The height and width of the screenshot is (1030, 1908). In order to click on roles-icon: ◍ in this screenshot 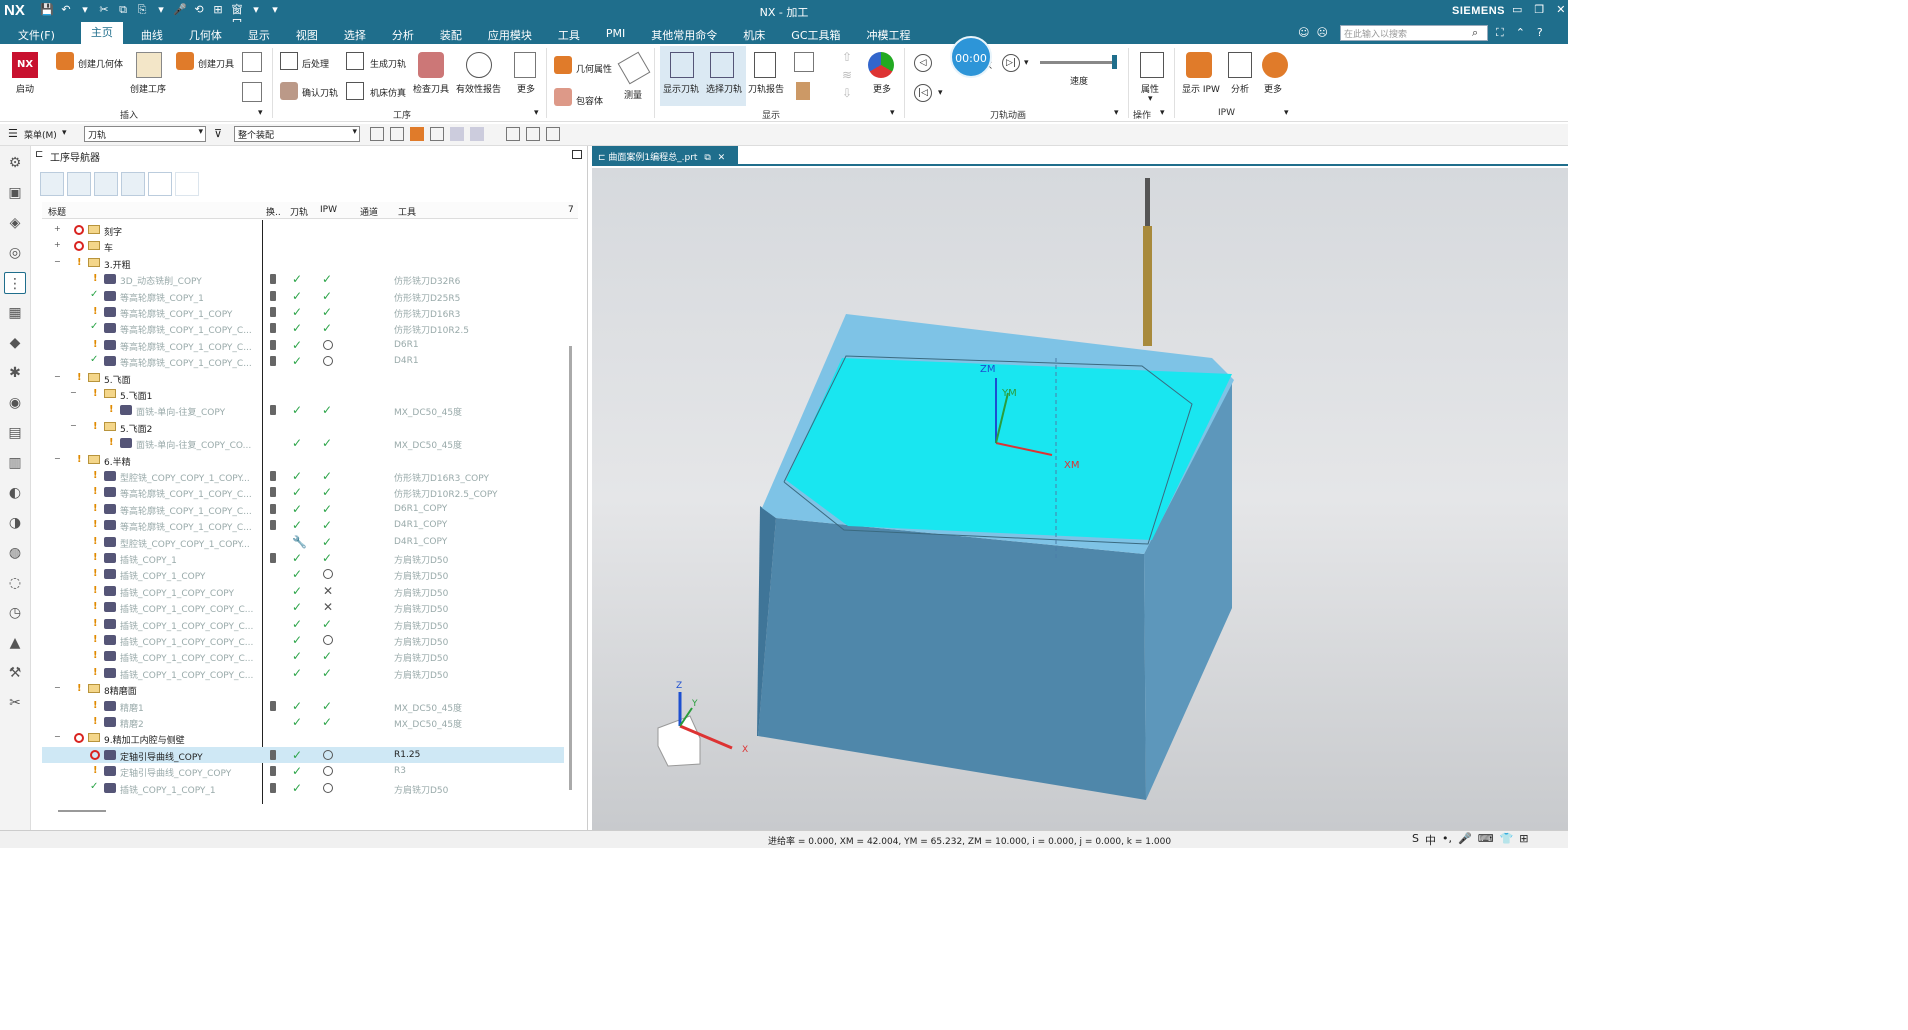, I will do `click(15, 553)`.